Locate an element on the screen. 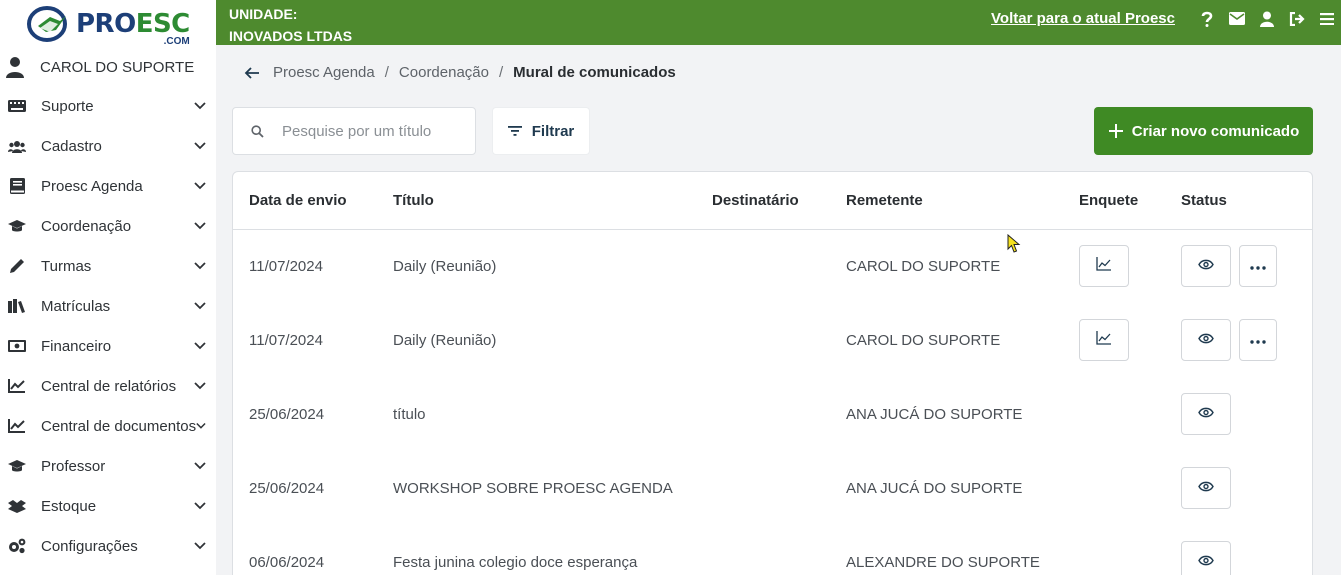  sidebar-item-turmas: Turmas is located at coordinates (108, 266).